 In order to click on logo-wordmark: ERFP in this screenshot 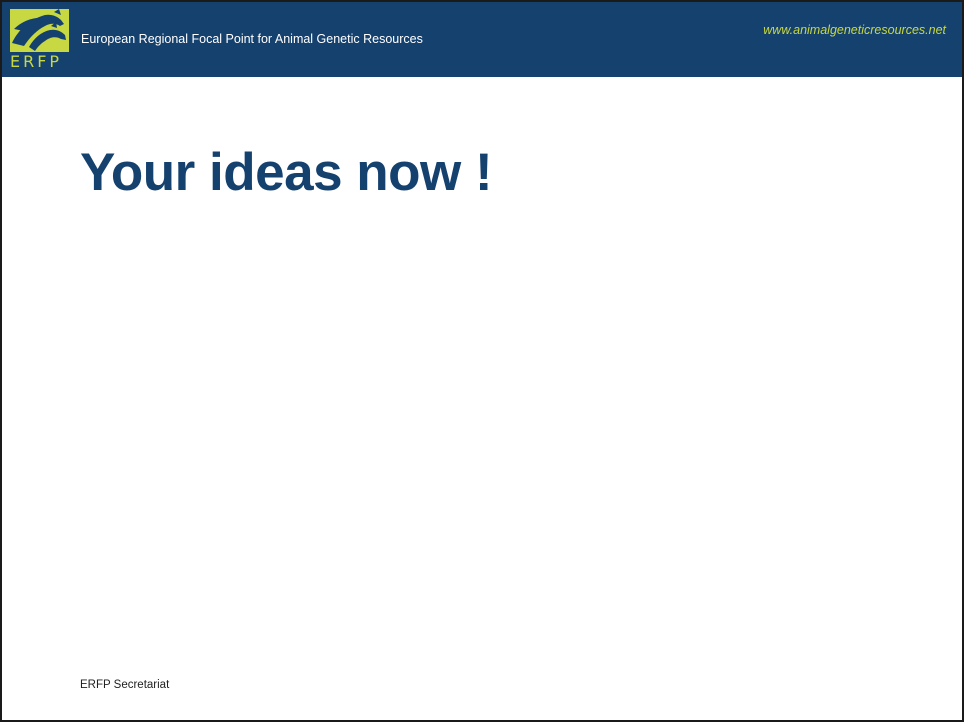, I will do `click(36, 61)`.